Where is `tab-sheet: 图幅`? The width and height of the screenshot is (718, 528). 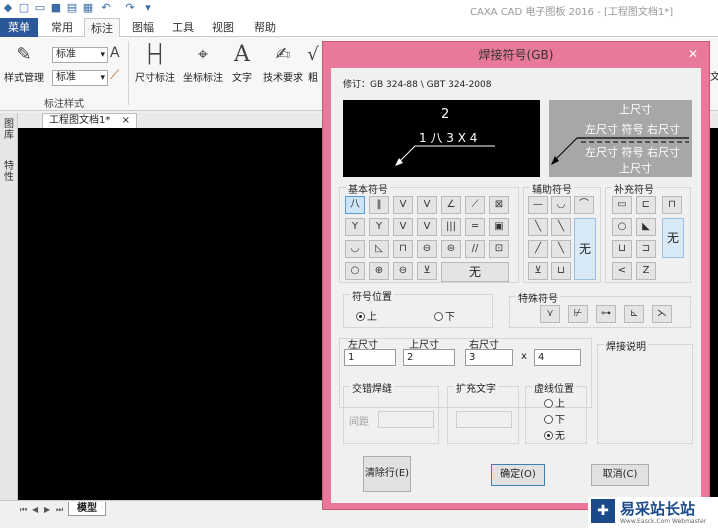 tab-sheet: 图幅 is located at coordinates (143, 27).